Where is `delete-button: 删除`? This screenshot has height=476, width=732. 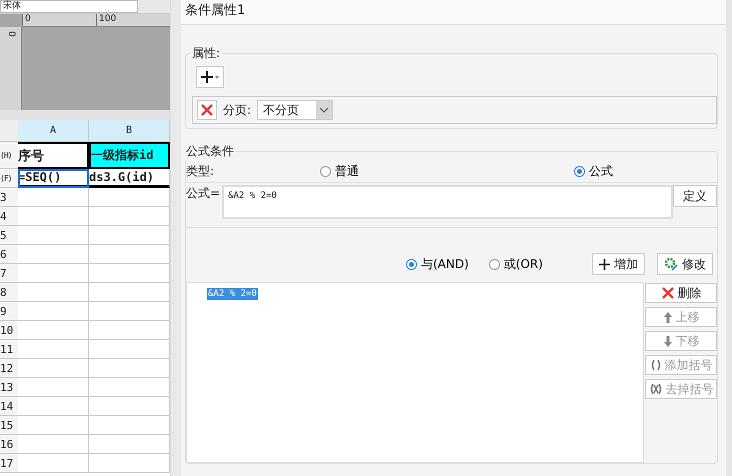
delete-button: 删除 is located at coordinates (681, 293).